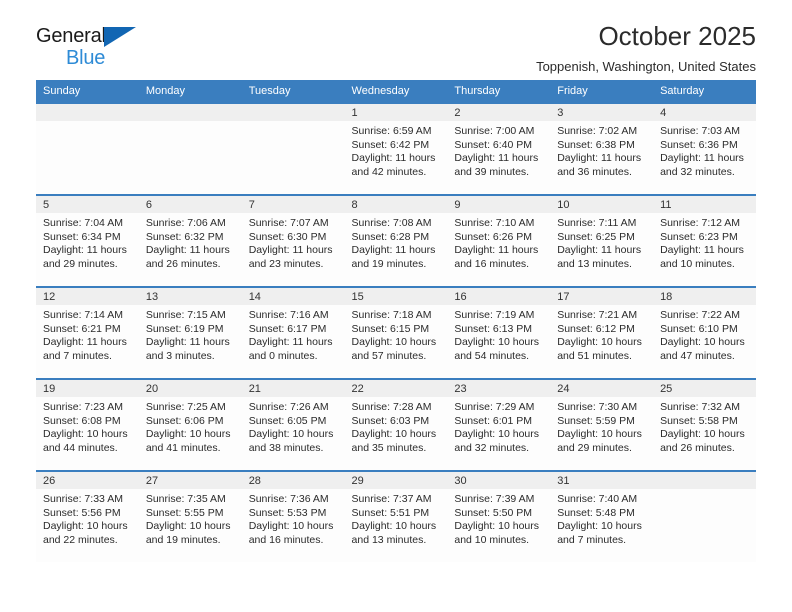  Describe the element at coordinates (87, 204) in the screenshot. I see `day-number: 5` at that location.